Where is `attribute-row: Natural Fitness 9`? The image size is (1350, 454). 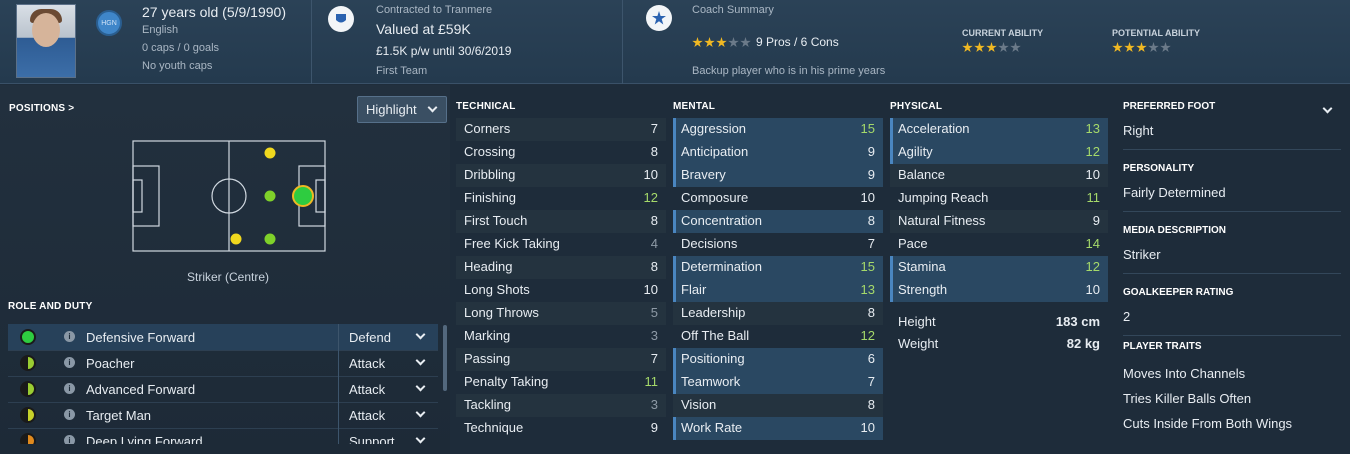
attribute-row: Natural Fitness 9 is located at coordinates (999, 221).